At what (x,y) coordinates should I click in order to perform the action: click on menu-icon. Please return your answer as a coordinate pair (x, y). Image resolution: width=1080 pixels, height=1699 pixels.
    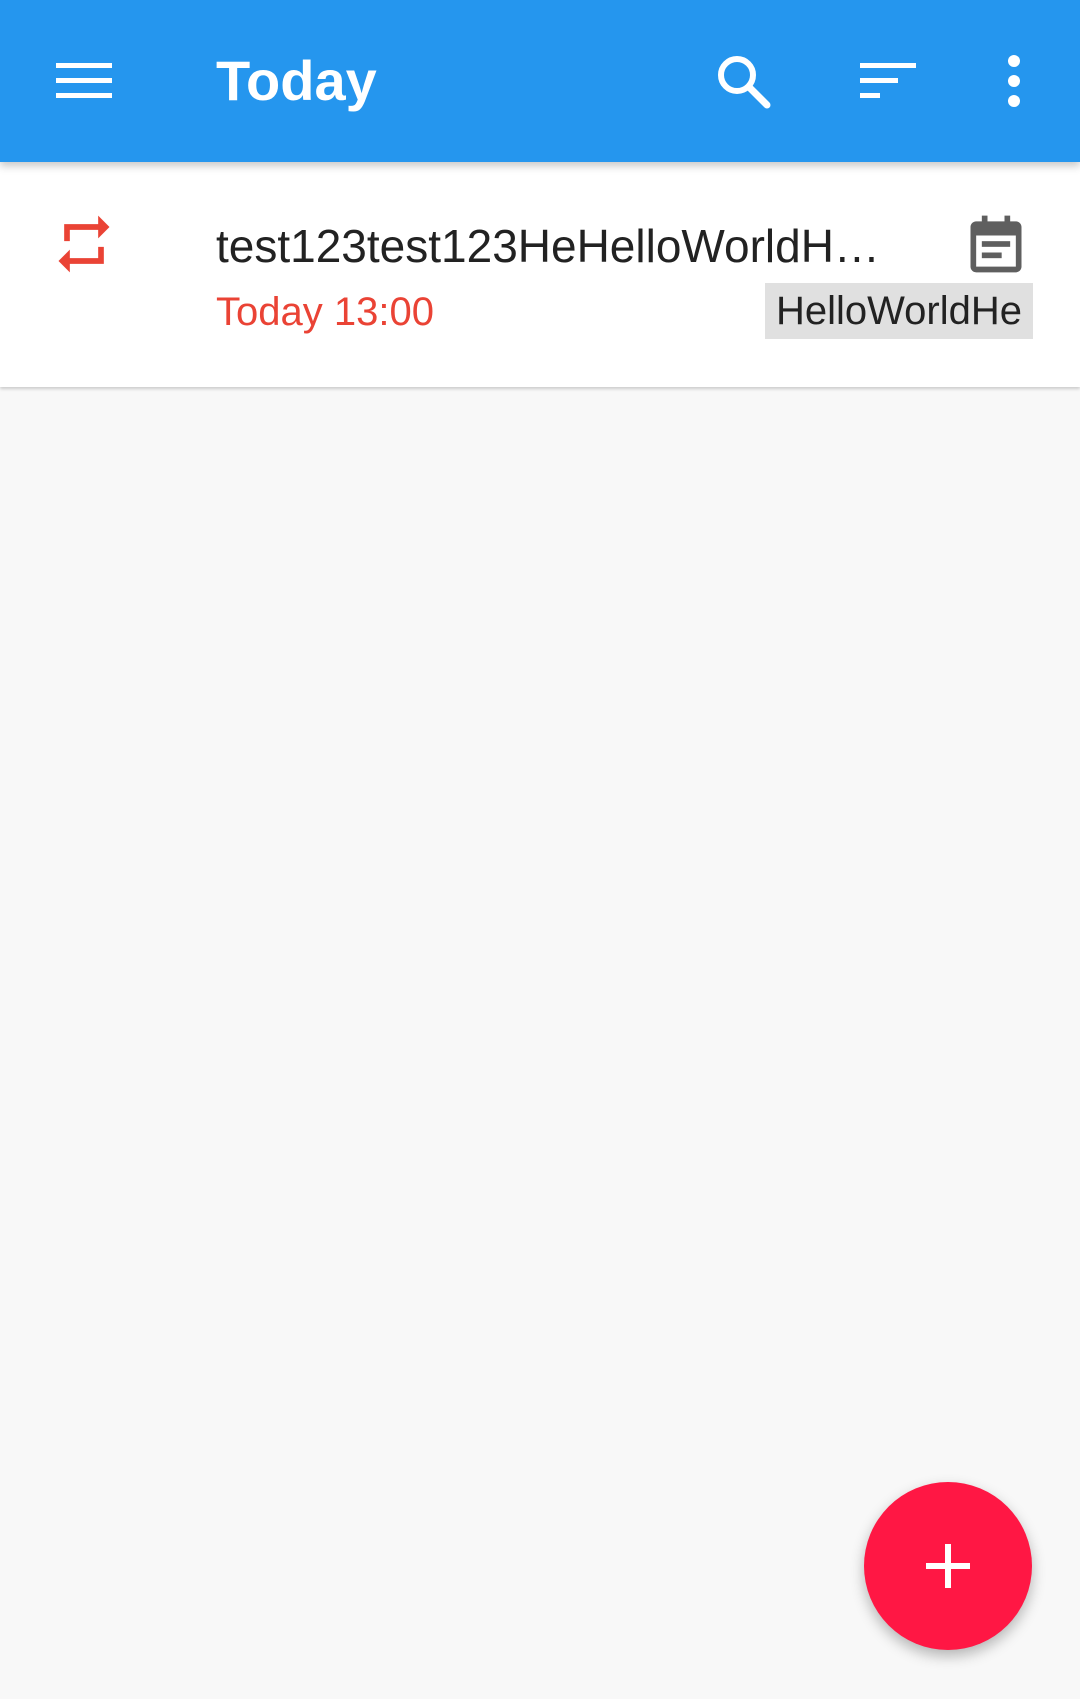
    Looking at the image, I should click on (84, 80).